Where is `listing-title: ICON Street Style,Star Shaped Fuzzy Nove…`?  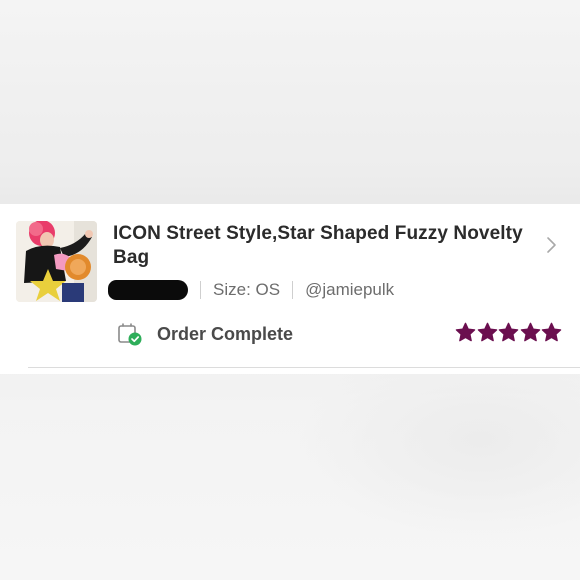 listing-title: ICON Street Style,Star Shaped Fuzzy Nove… is located at coordinates (318, 246).